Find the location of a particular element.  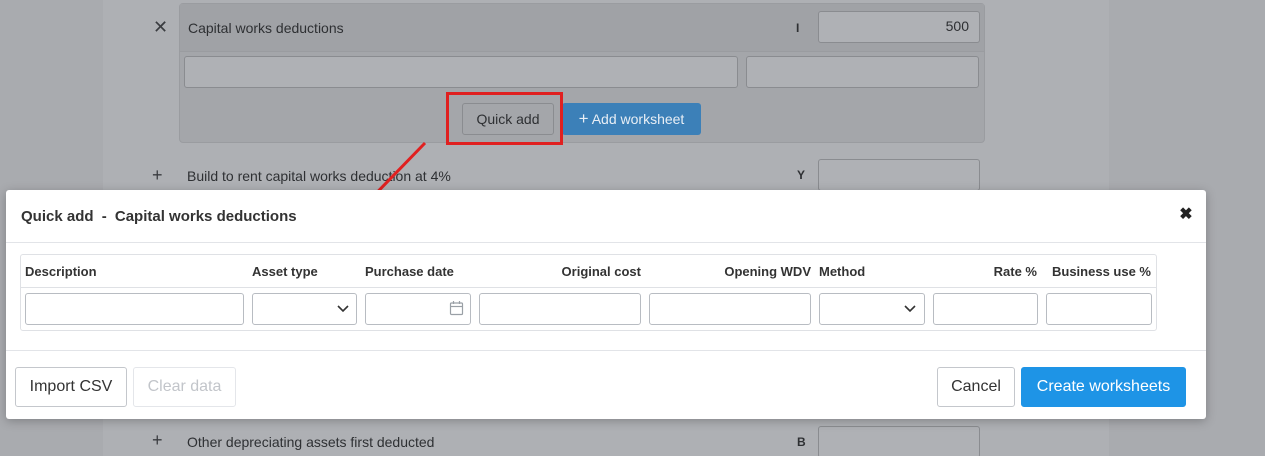

create-worksheets-button: Create worksheets is located at coordinates (1103, 387).